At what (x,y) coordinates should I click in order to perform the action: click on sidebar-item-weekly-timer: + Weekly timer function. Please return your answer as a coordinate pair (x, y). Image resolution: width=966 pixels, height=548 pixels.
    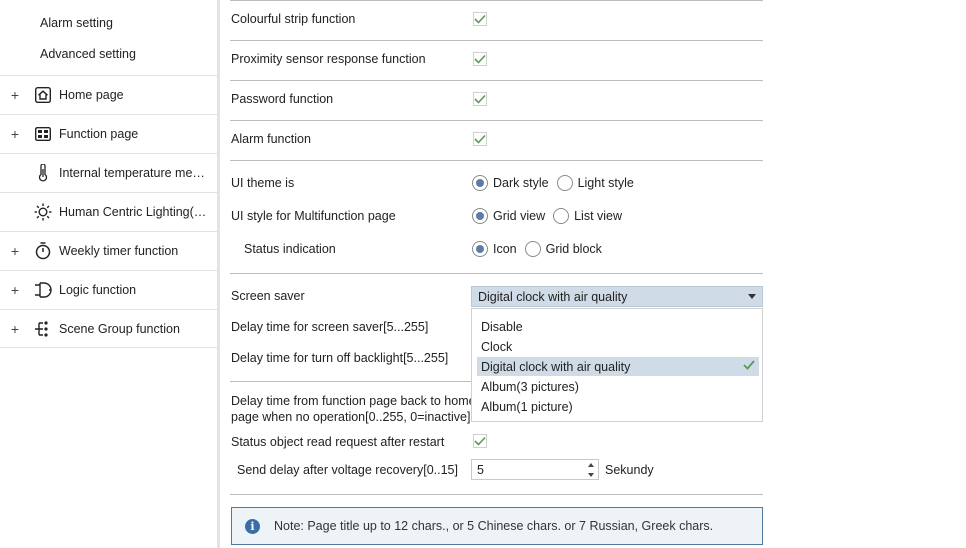
    Looking at the image, I should click on (108, 250).